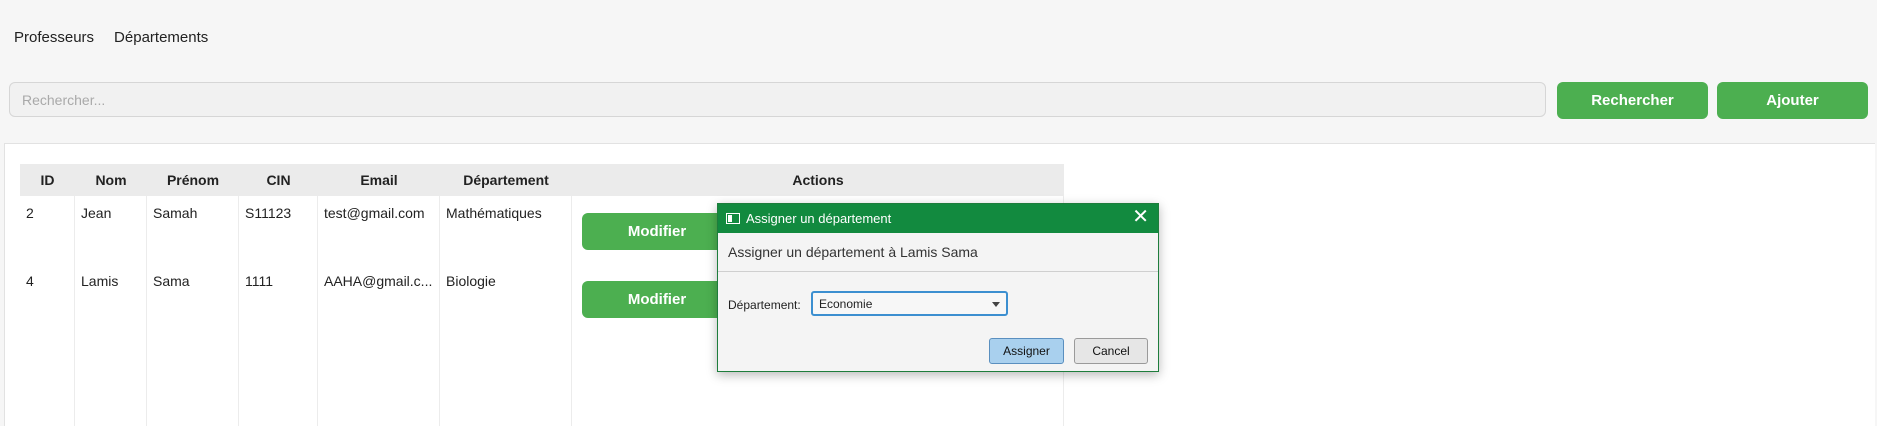  I want to click on department-field-label: Département:, so click(764, 305).